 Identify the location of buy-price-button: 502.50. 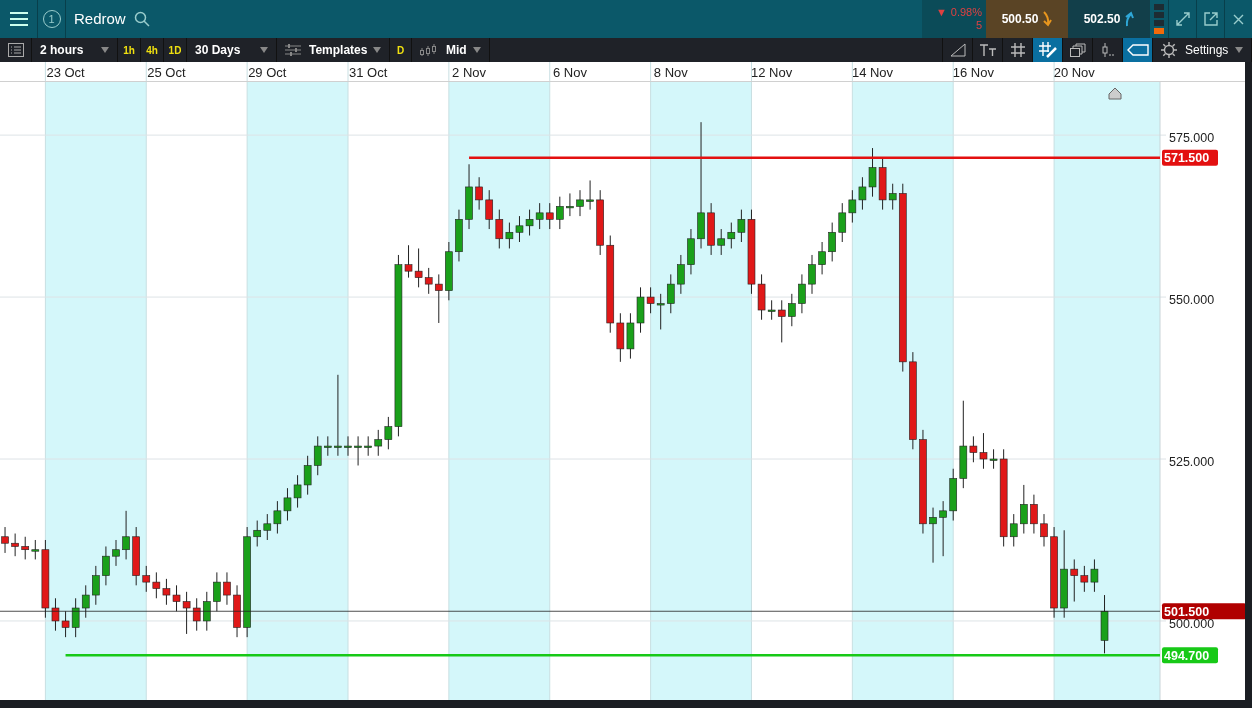
(1109, 19).